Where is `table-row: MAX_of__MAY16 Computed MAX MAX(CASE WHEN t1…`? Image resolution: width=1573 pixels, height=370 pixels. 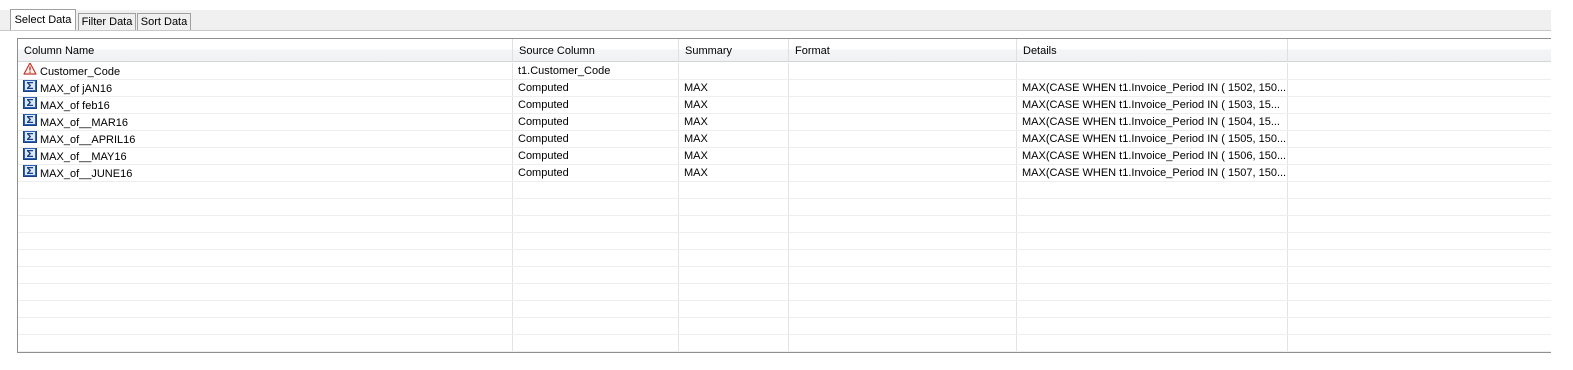
table-row: MAX_of__MAY16 Computed MAX MAX(CASE WHEN t1… is located at coordinates (784, 156).